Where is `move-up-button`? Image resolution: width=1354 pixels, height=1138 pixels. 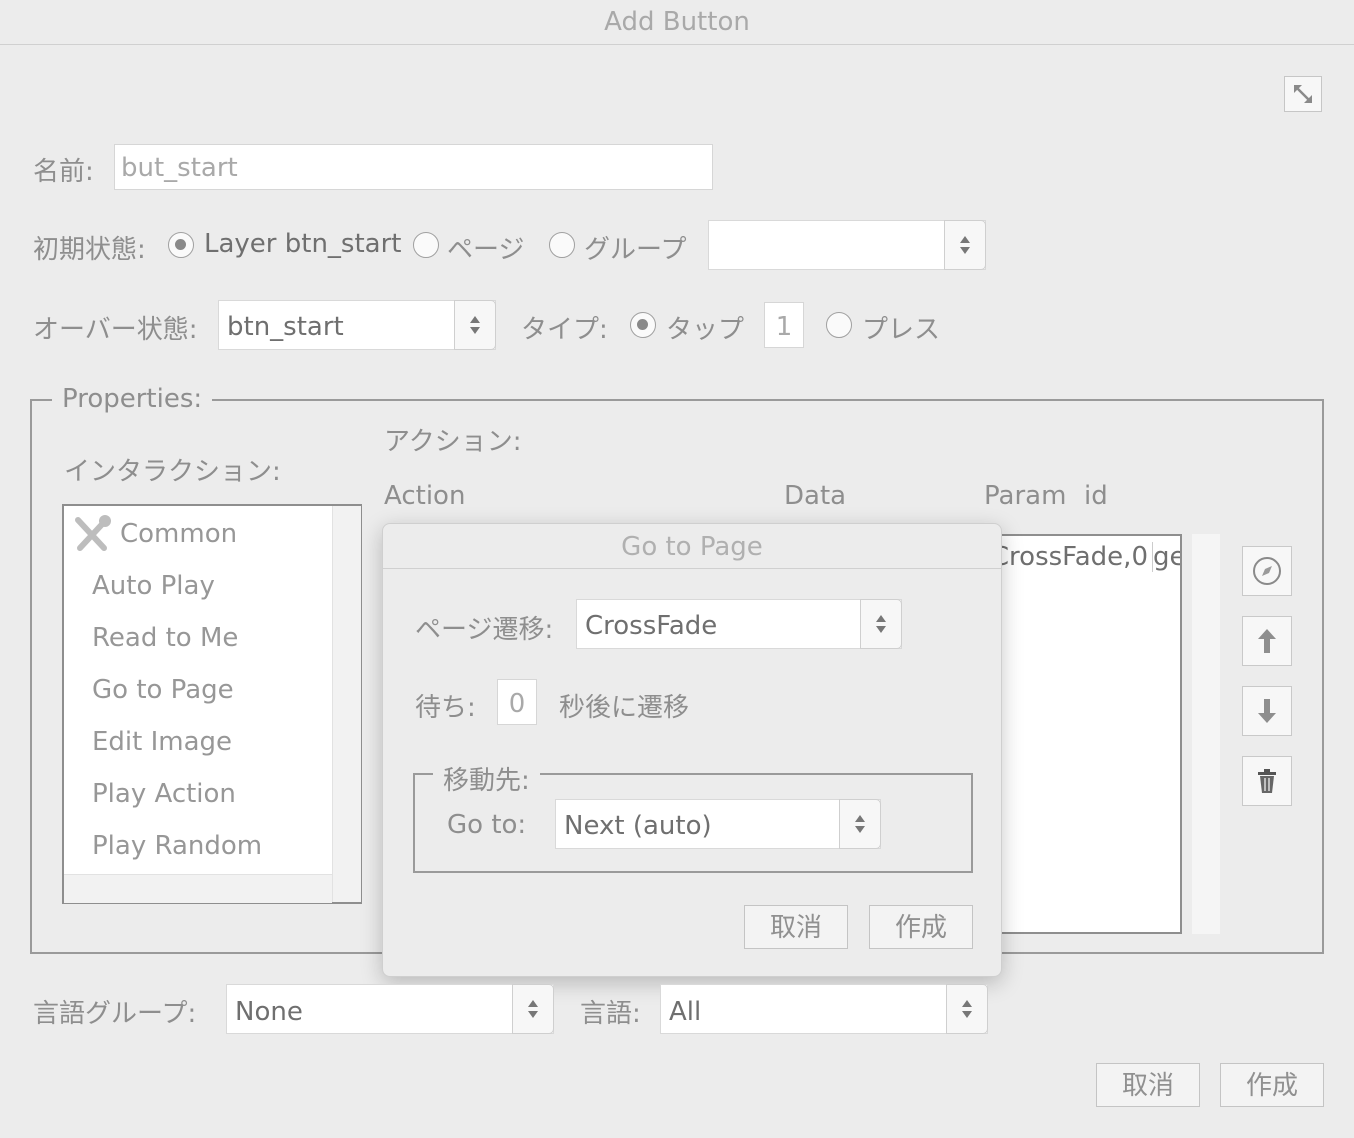
move-up-button is located at coordinates (1267, 641).